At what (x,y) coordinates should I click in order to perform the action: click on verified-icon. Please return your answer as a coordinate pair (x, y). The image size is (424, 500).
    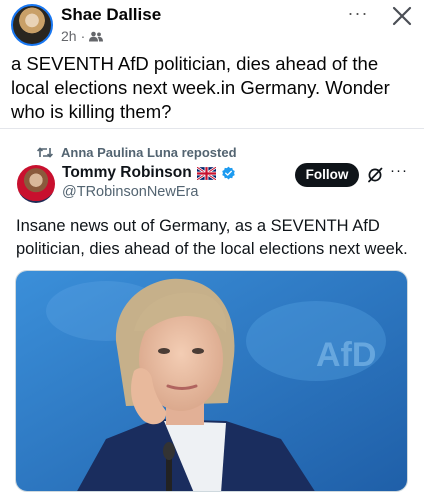
    Looking at the image, I should click on (228, 172).